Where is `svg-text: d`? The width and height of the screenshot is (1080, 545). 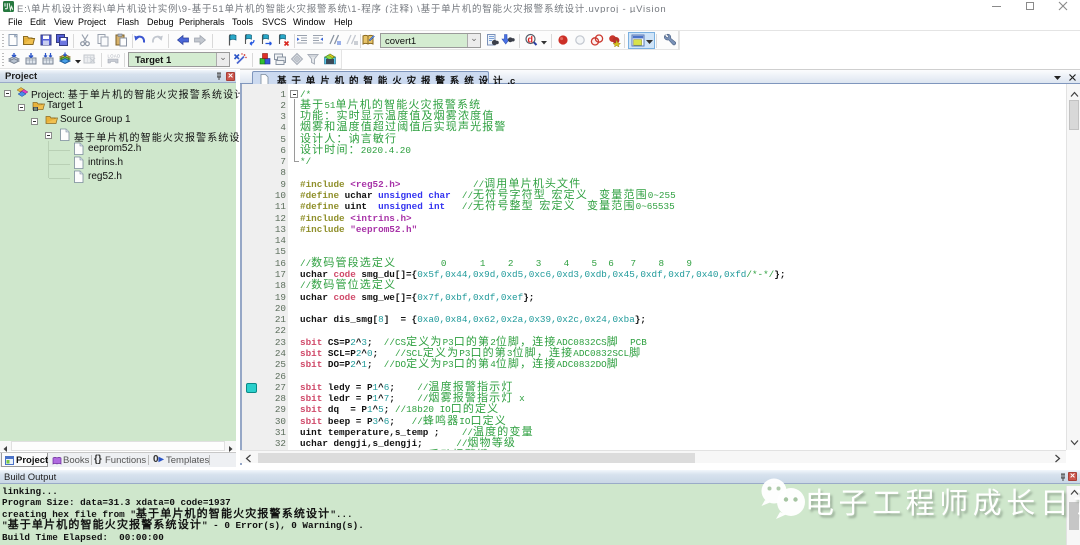 svg-text: d is located at coordinates (531, 40).